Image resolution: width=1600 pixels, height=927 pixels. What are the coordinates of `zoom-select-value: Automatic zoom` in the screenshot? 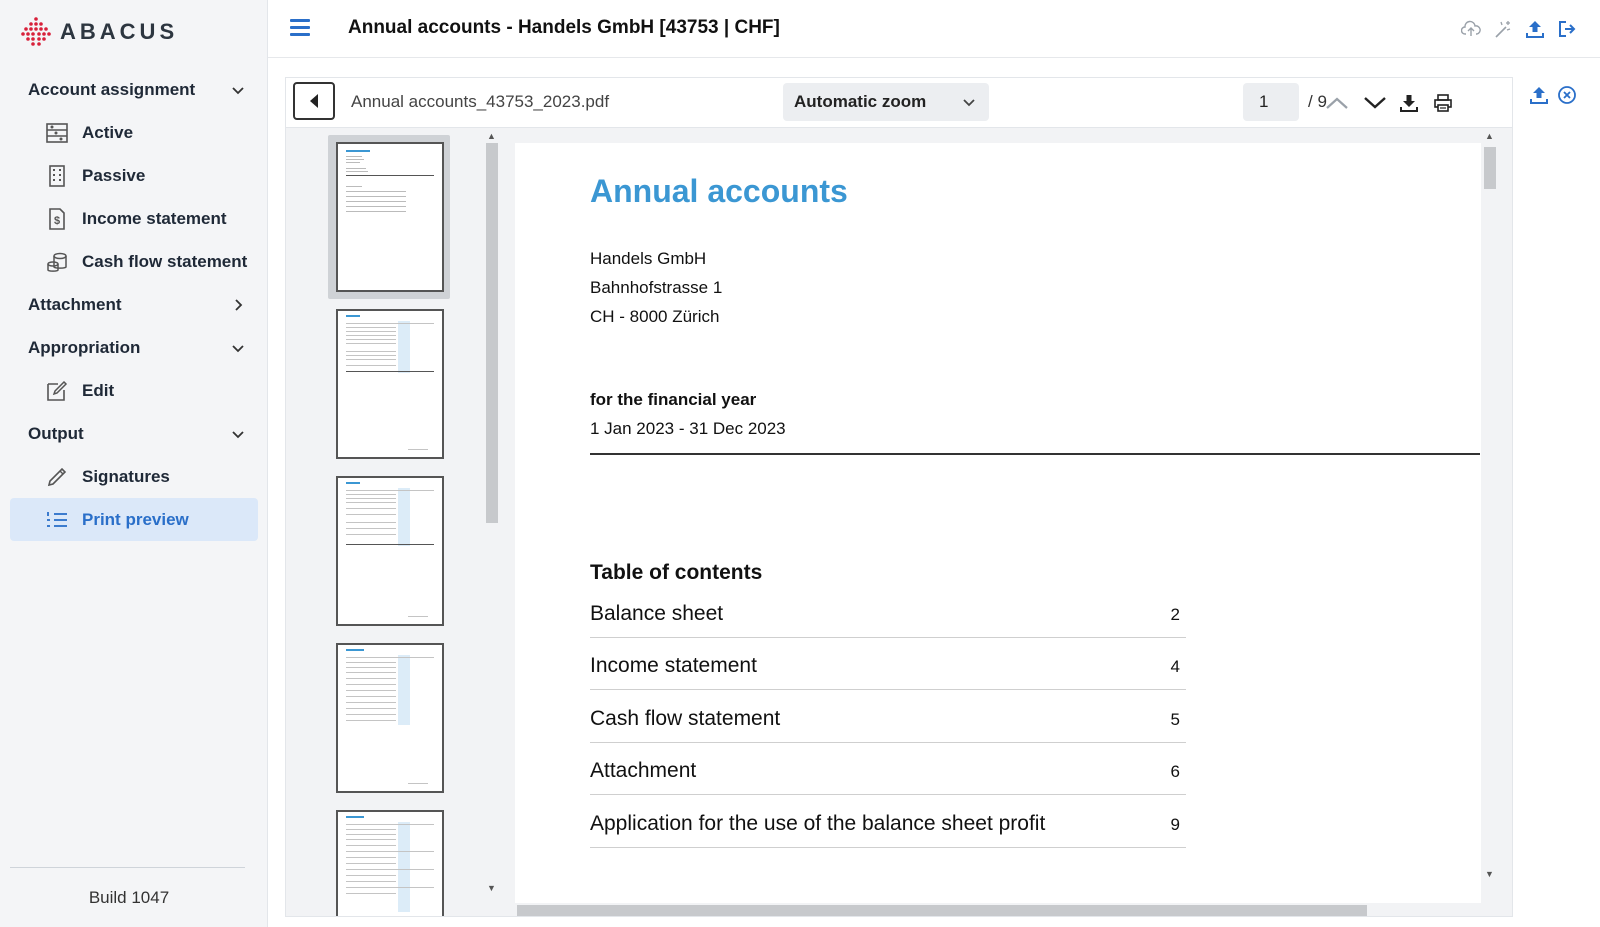 It's located at (860, 101).